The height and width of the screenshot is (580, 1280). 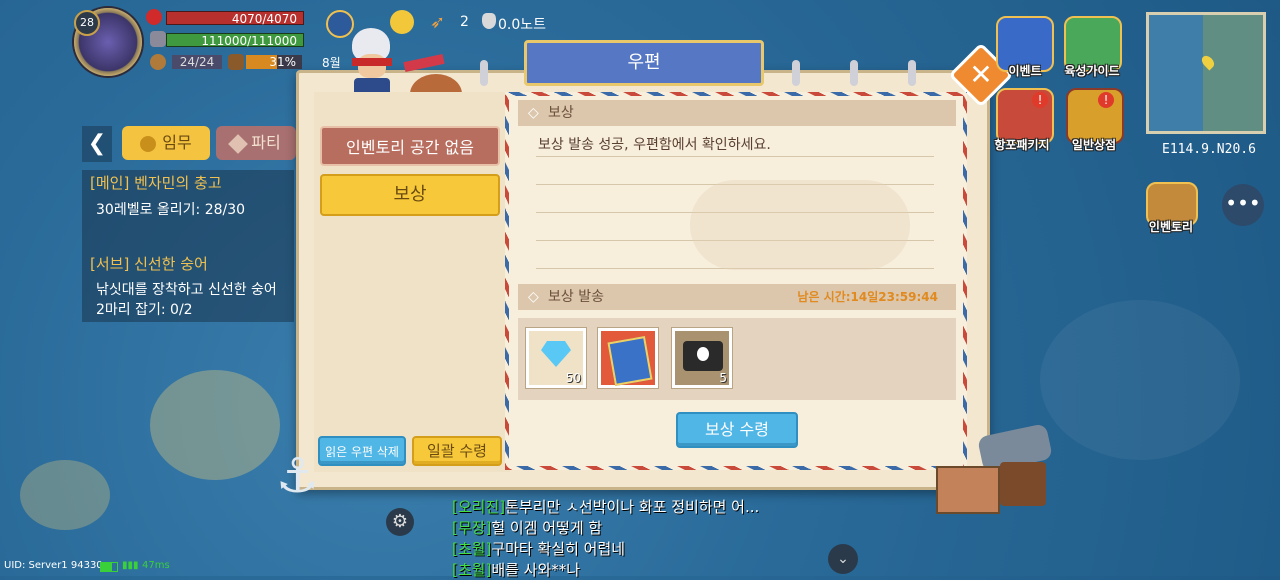 I want to click on tab-quest-label: 임무, so click(x=177, y=142).